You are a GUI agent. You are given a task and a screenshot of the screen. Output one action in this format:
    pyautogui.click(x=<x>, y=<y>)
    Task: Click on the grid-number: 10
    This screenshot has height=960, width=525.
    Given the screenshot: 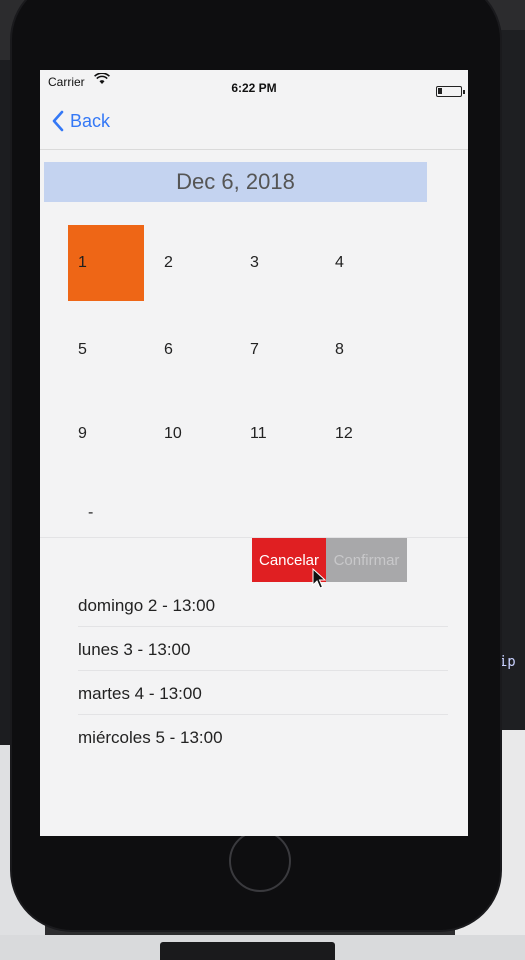 What is the action you would take?
    pyautogui.click(x=173, y=433)
    